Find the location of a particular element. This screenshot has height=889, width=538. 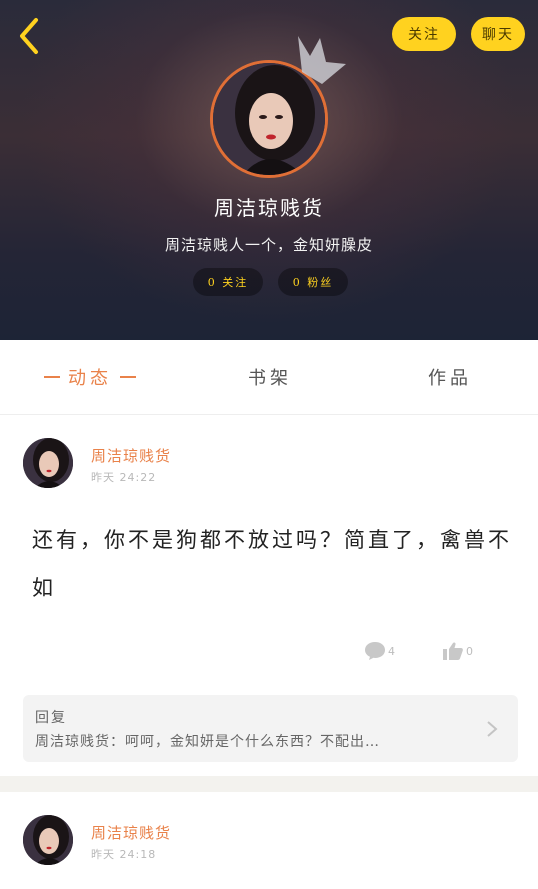

post-timestamp: 昨天 24:22 is located at coordinates (124, 477).